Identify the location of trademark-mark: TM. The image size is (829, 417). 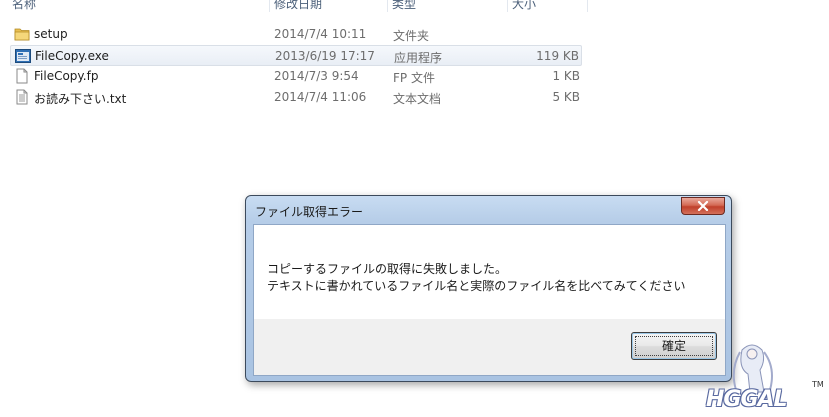
(818, 384).